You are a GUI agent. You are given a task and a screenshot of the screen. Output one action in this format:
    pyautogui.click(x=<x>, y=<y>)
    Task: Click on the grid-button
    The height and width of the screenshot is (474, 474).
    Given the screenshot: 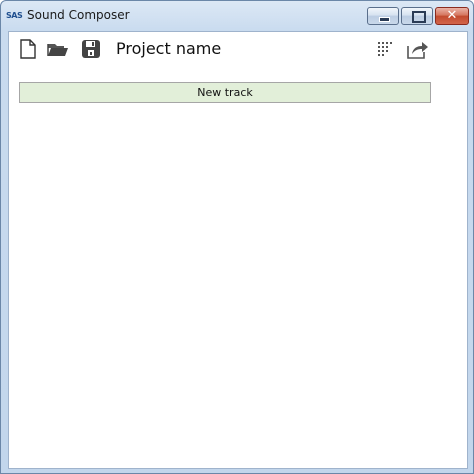 What is the action you would take?
    pyautogui.click(x=386, y=49)
    